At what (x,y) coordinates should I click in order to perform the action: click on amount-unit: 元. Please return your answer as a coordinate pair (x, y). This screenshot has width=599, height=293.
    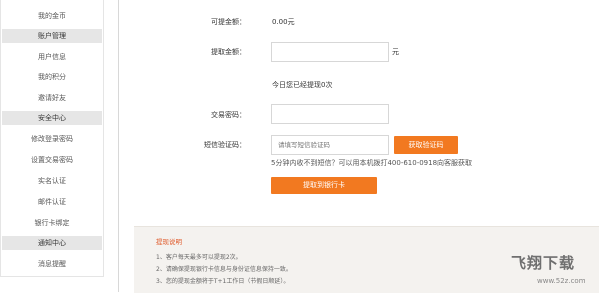
    Looking at the image, I should click on (395, 52).